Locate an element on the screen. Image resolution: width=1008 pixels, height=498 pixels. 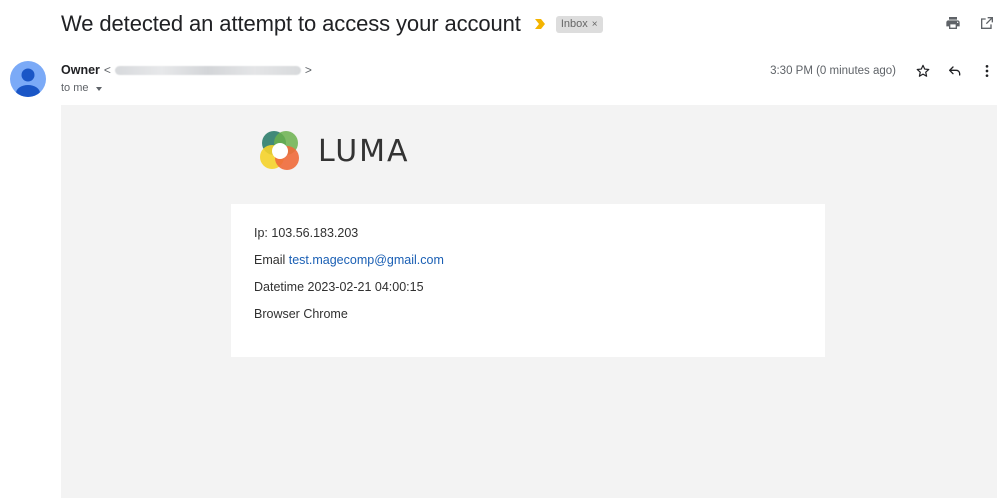
remove-label-icon: × is located at coordinates (595, 24).